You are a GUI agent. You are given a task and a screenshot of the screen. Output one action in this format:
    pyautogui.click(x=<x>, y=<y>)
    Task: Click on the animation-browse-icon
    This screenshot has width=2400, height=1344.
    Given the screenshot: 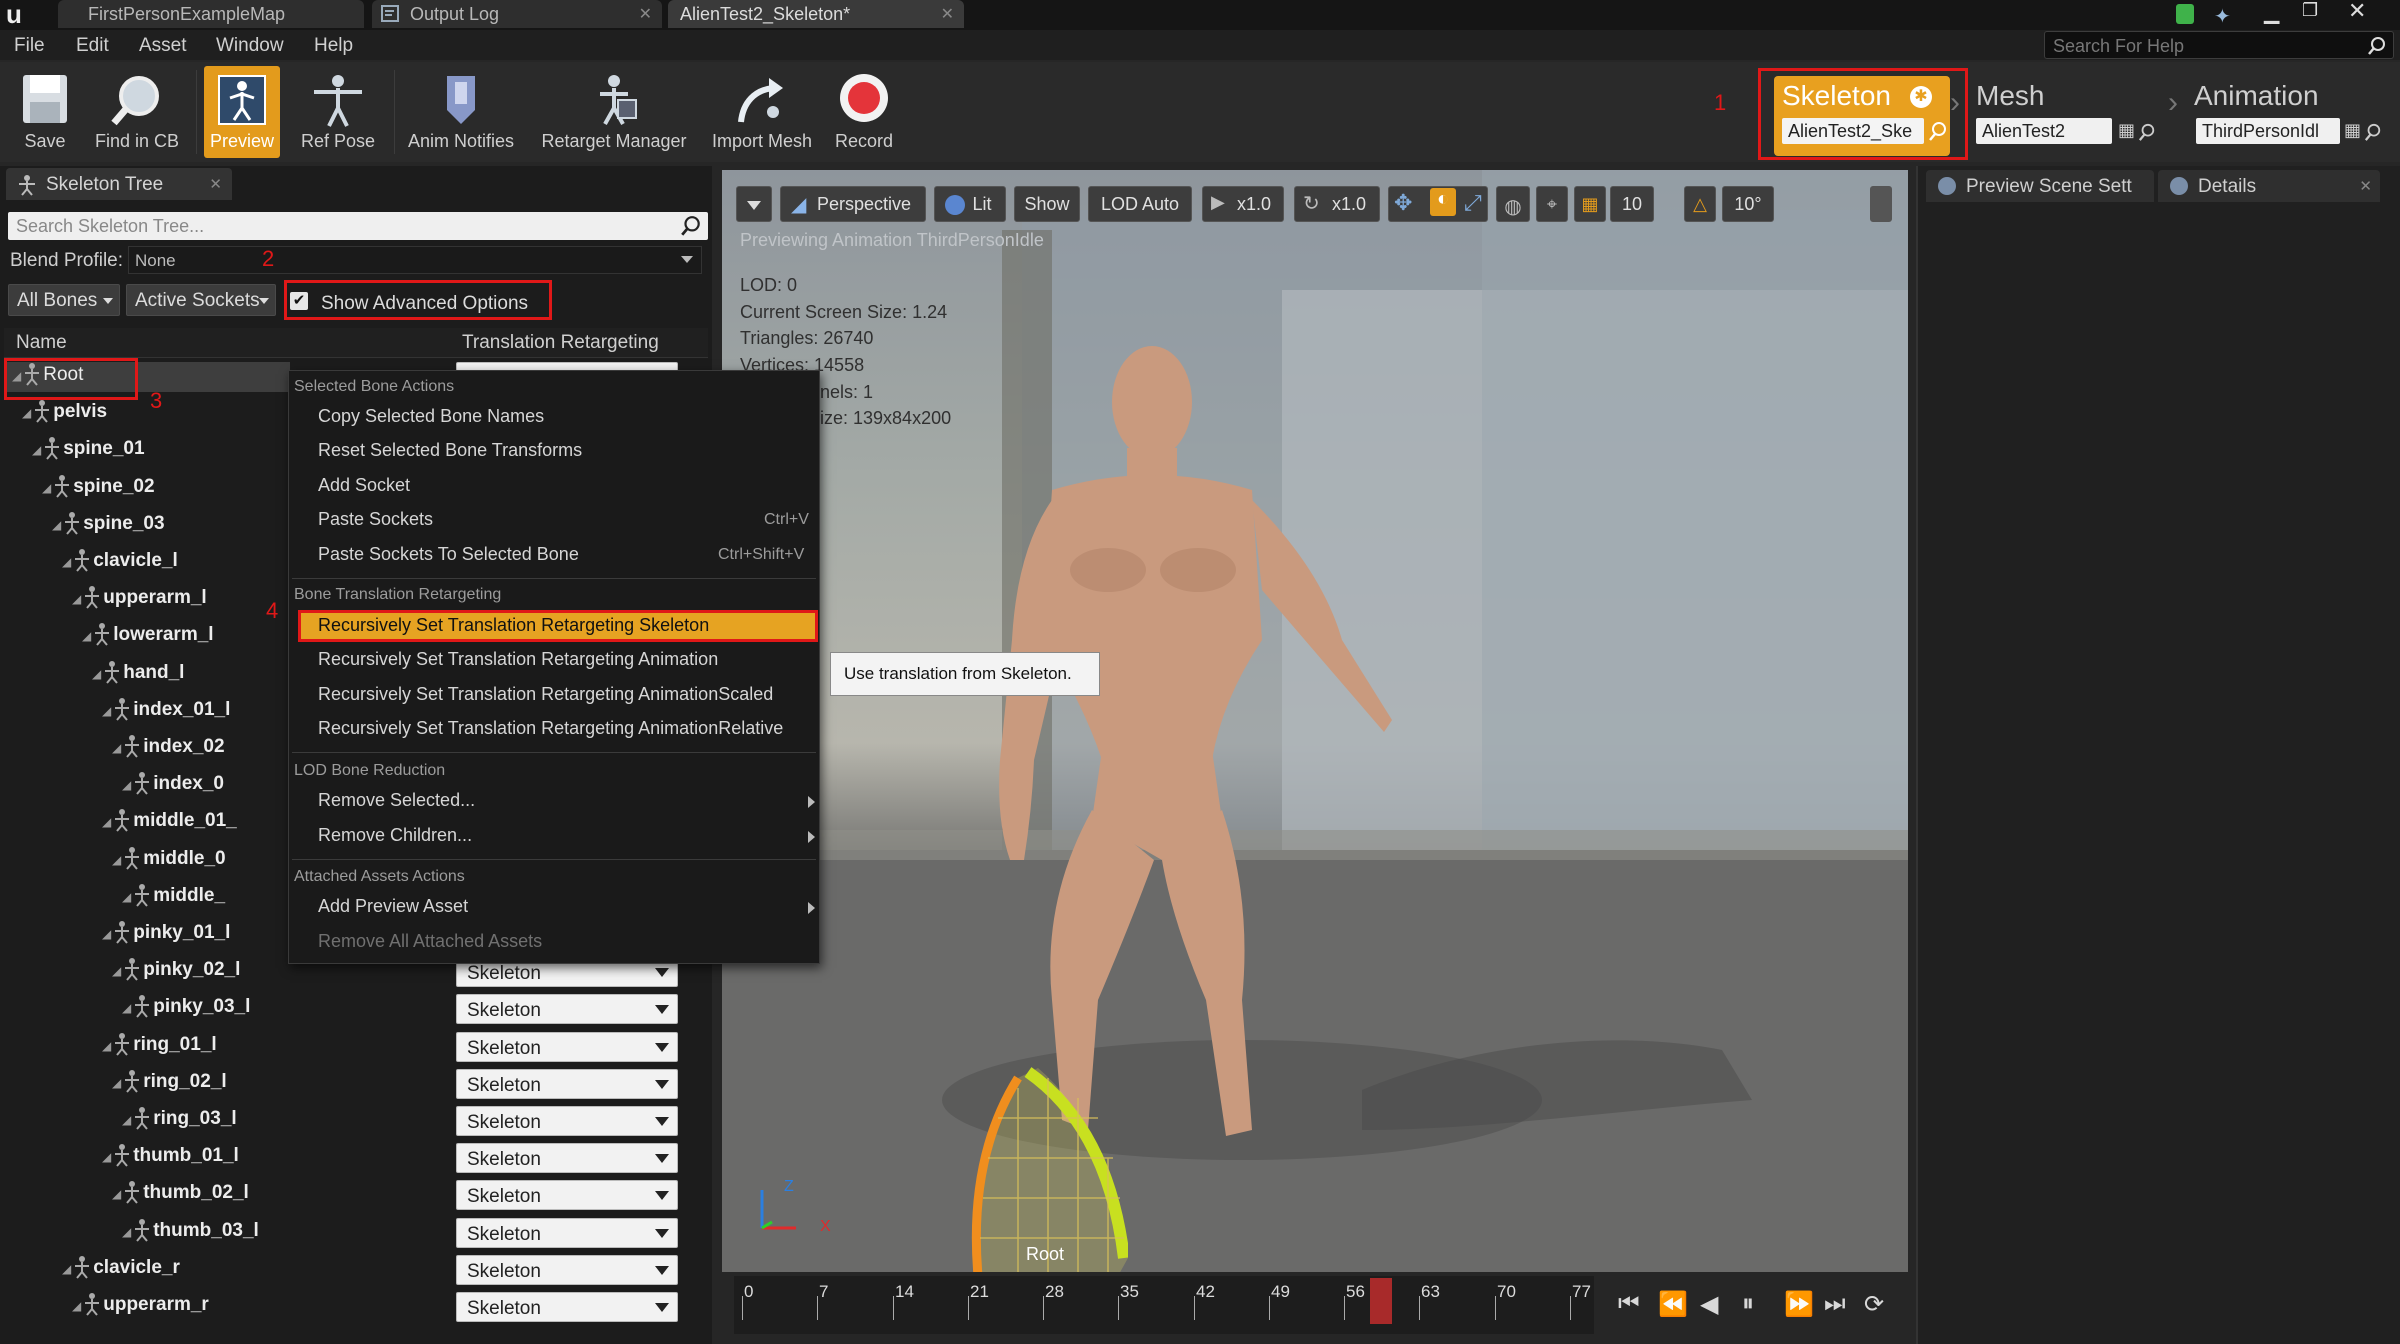 What is the action you would take?
    pyautogui.click(x=2373, y=132)
    